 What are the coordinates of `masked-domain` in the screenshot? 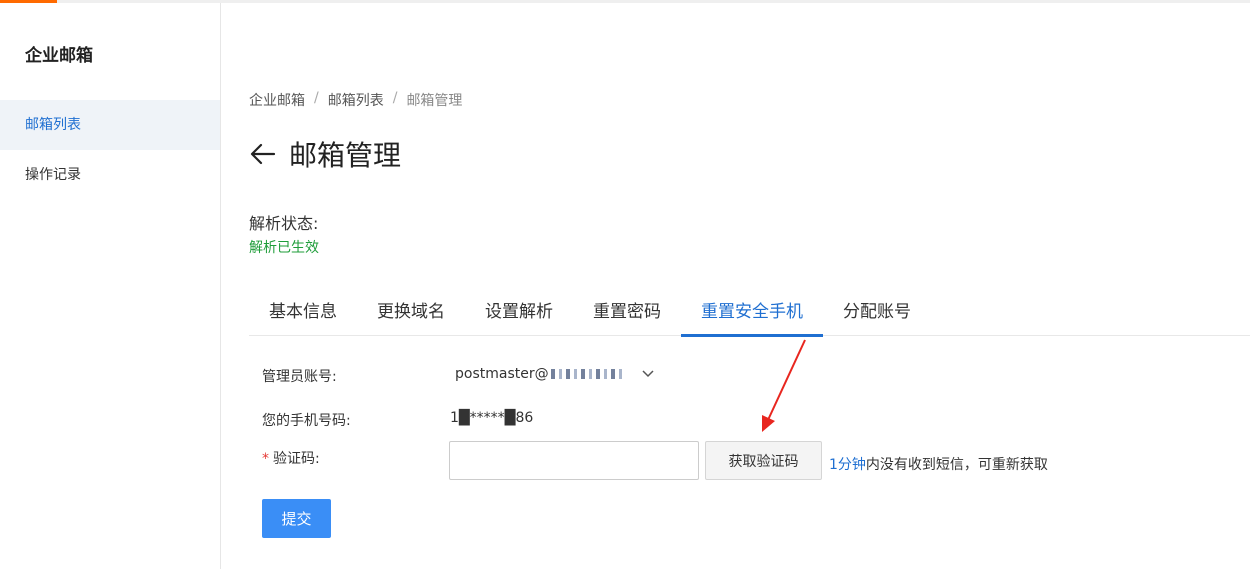 It's located at (588, 374).